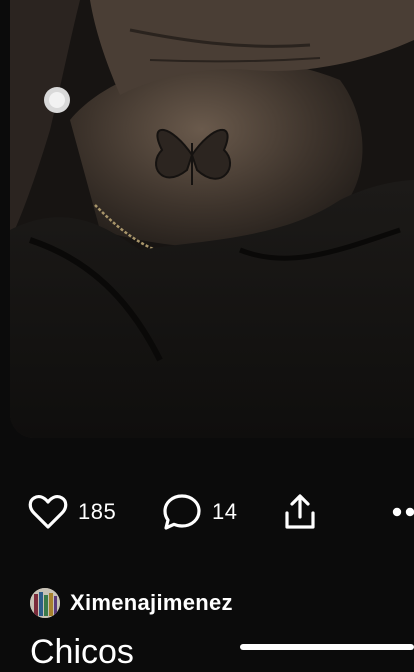 The image size is (414, 672). What do you see at coordinates (82, 652) in the screenshot?
I see `pin-title: Chicos` at bounding box center [82, 652].